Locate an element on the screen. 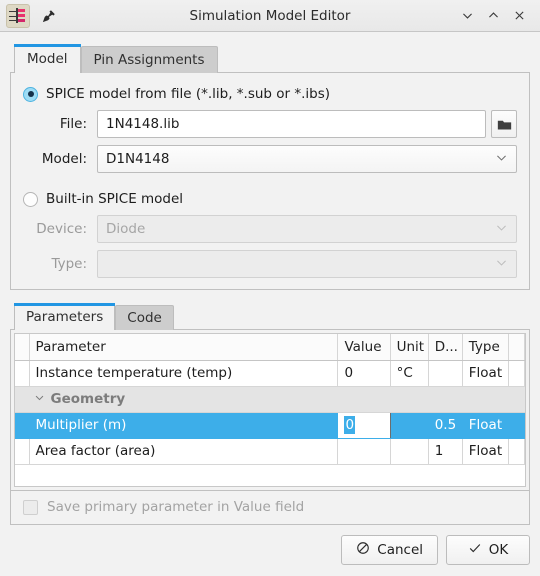 This screenshot has width=540, height=576. cell-default: 1 is located at coordinates (445, 451).